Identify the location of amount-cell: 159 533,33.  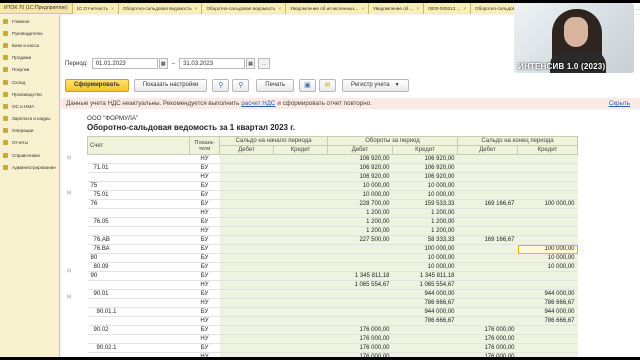
(425, 204).